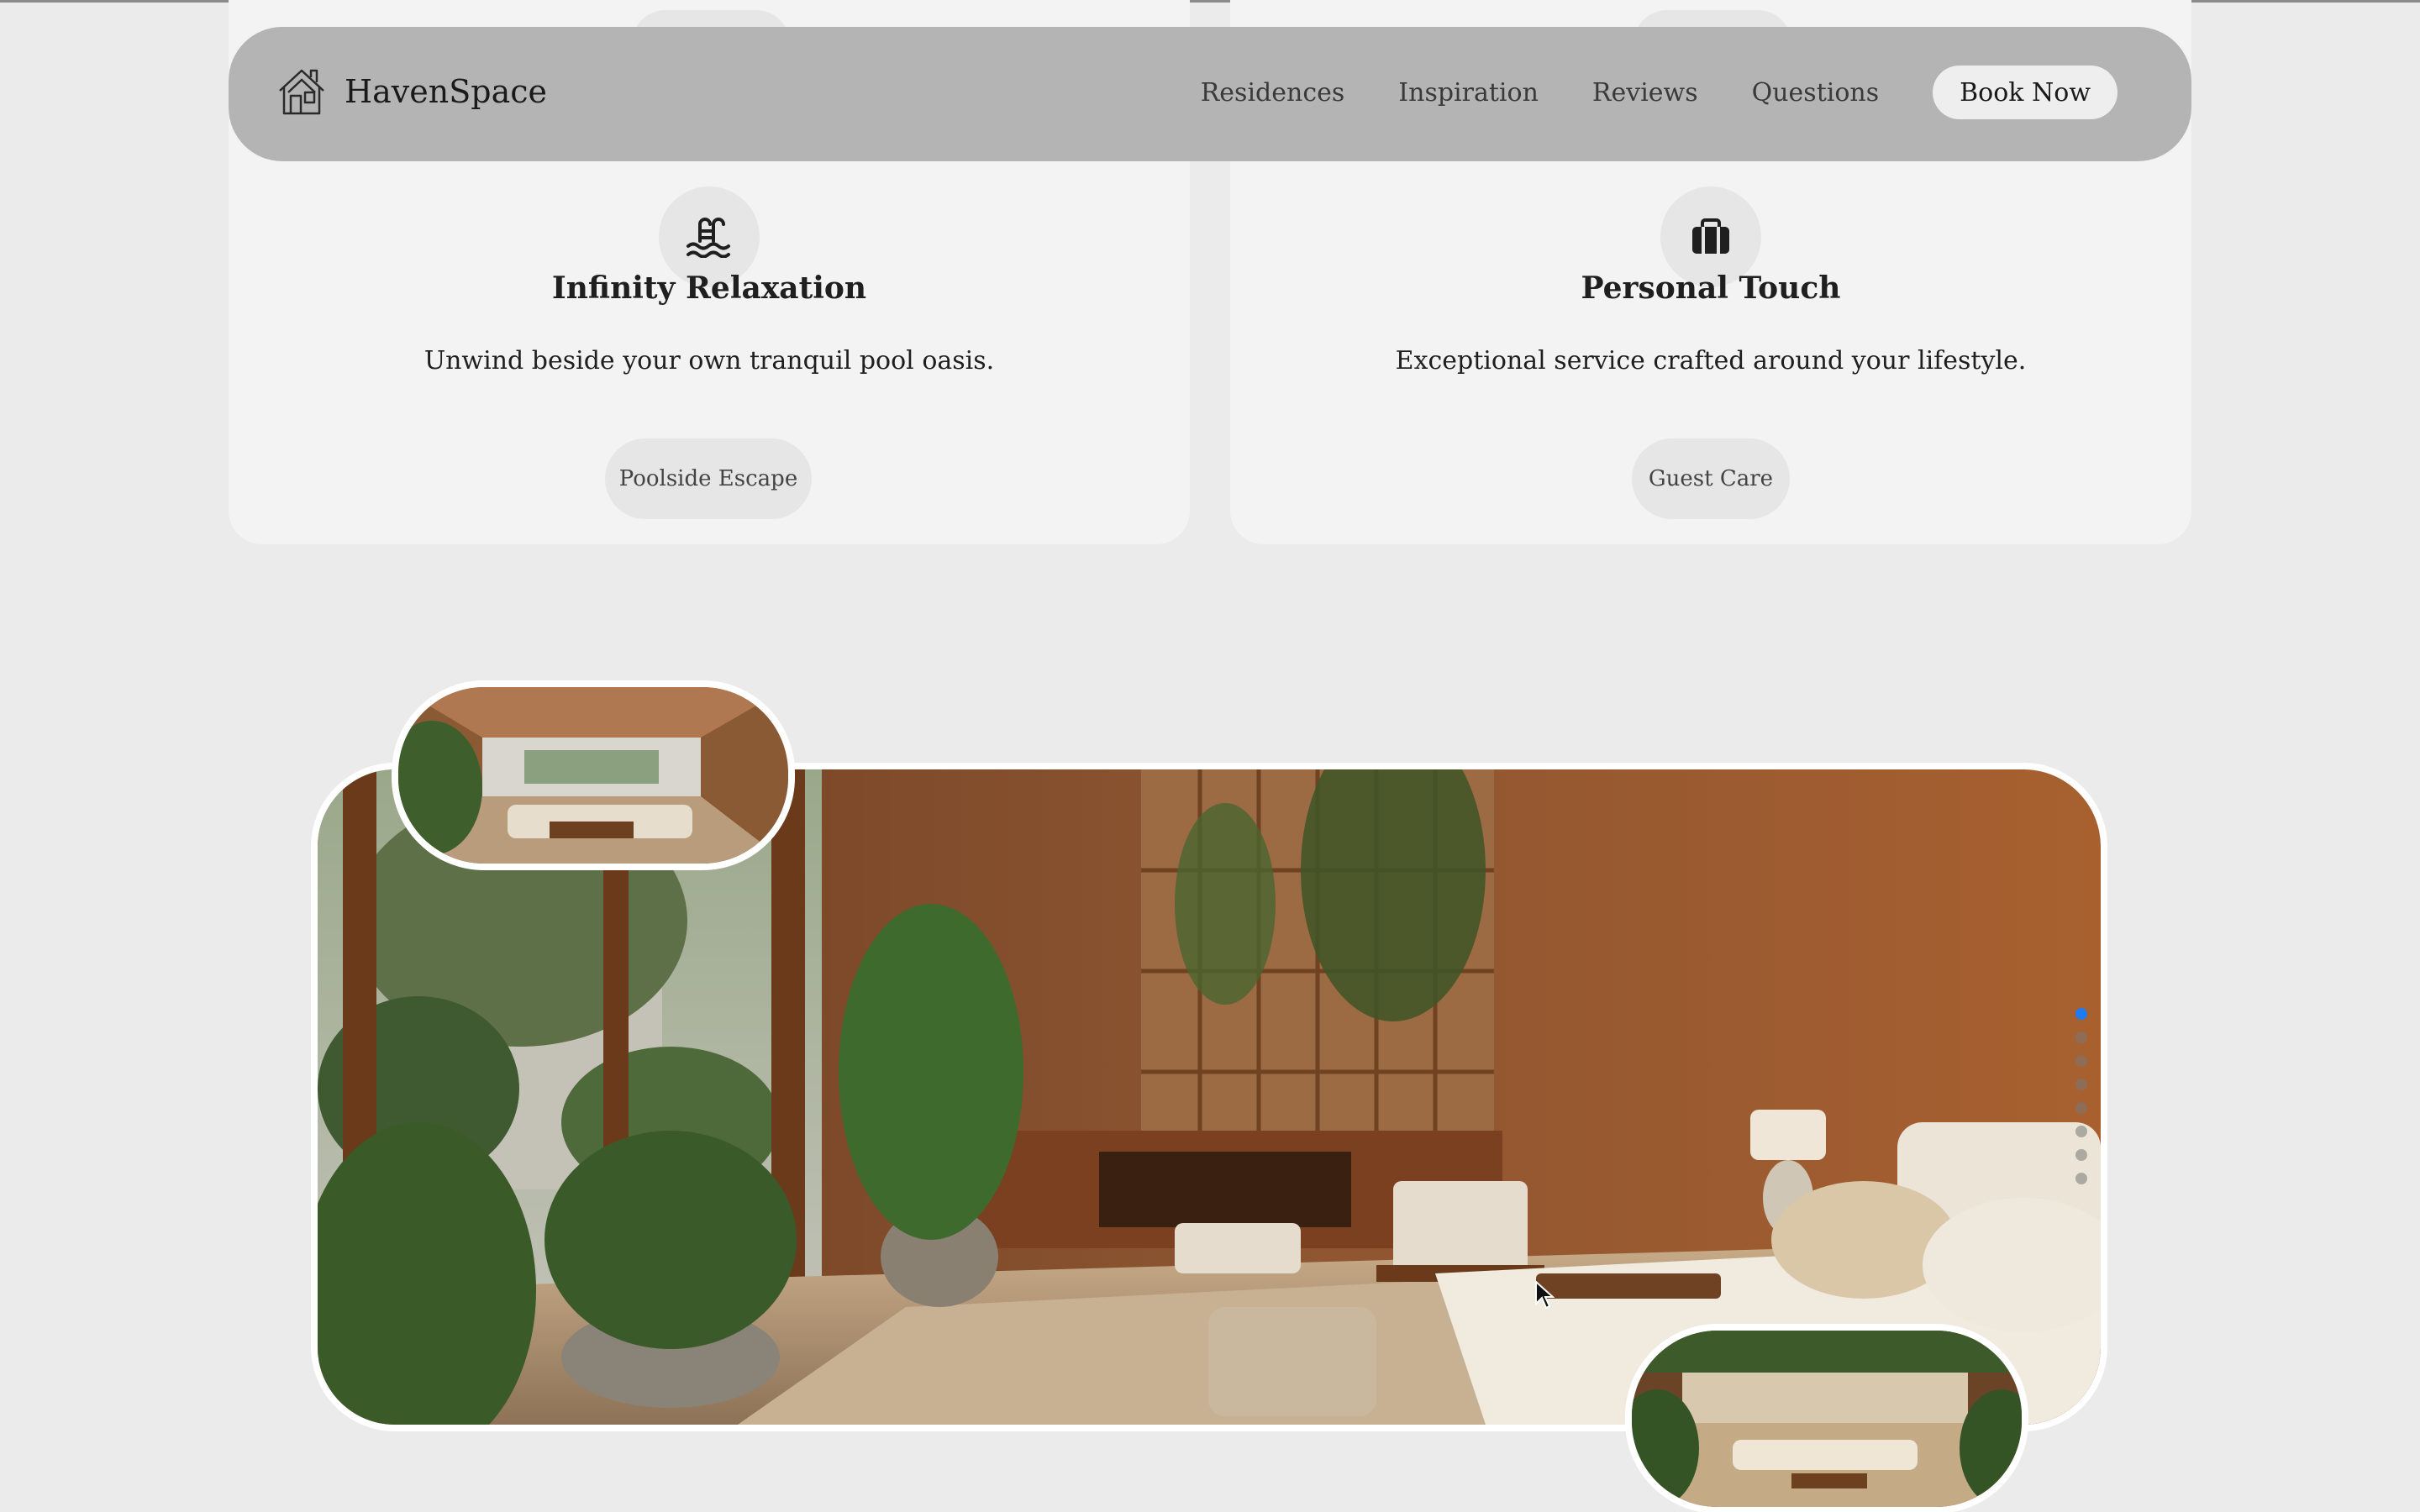 This screenshot has height=1512, width=2420. Describe the element at coordinates (1273, 93) in the screenshot. I see `nav-link-residences: Residences` at that location.